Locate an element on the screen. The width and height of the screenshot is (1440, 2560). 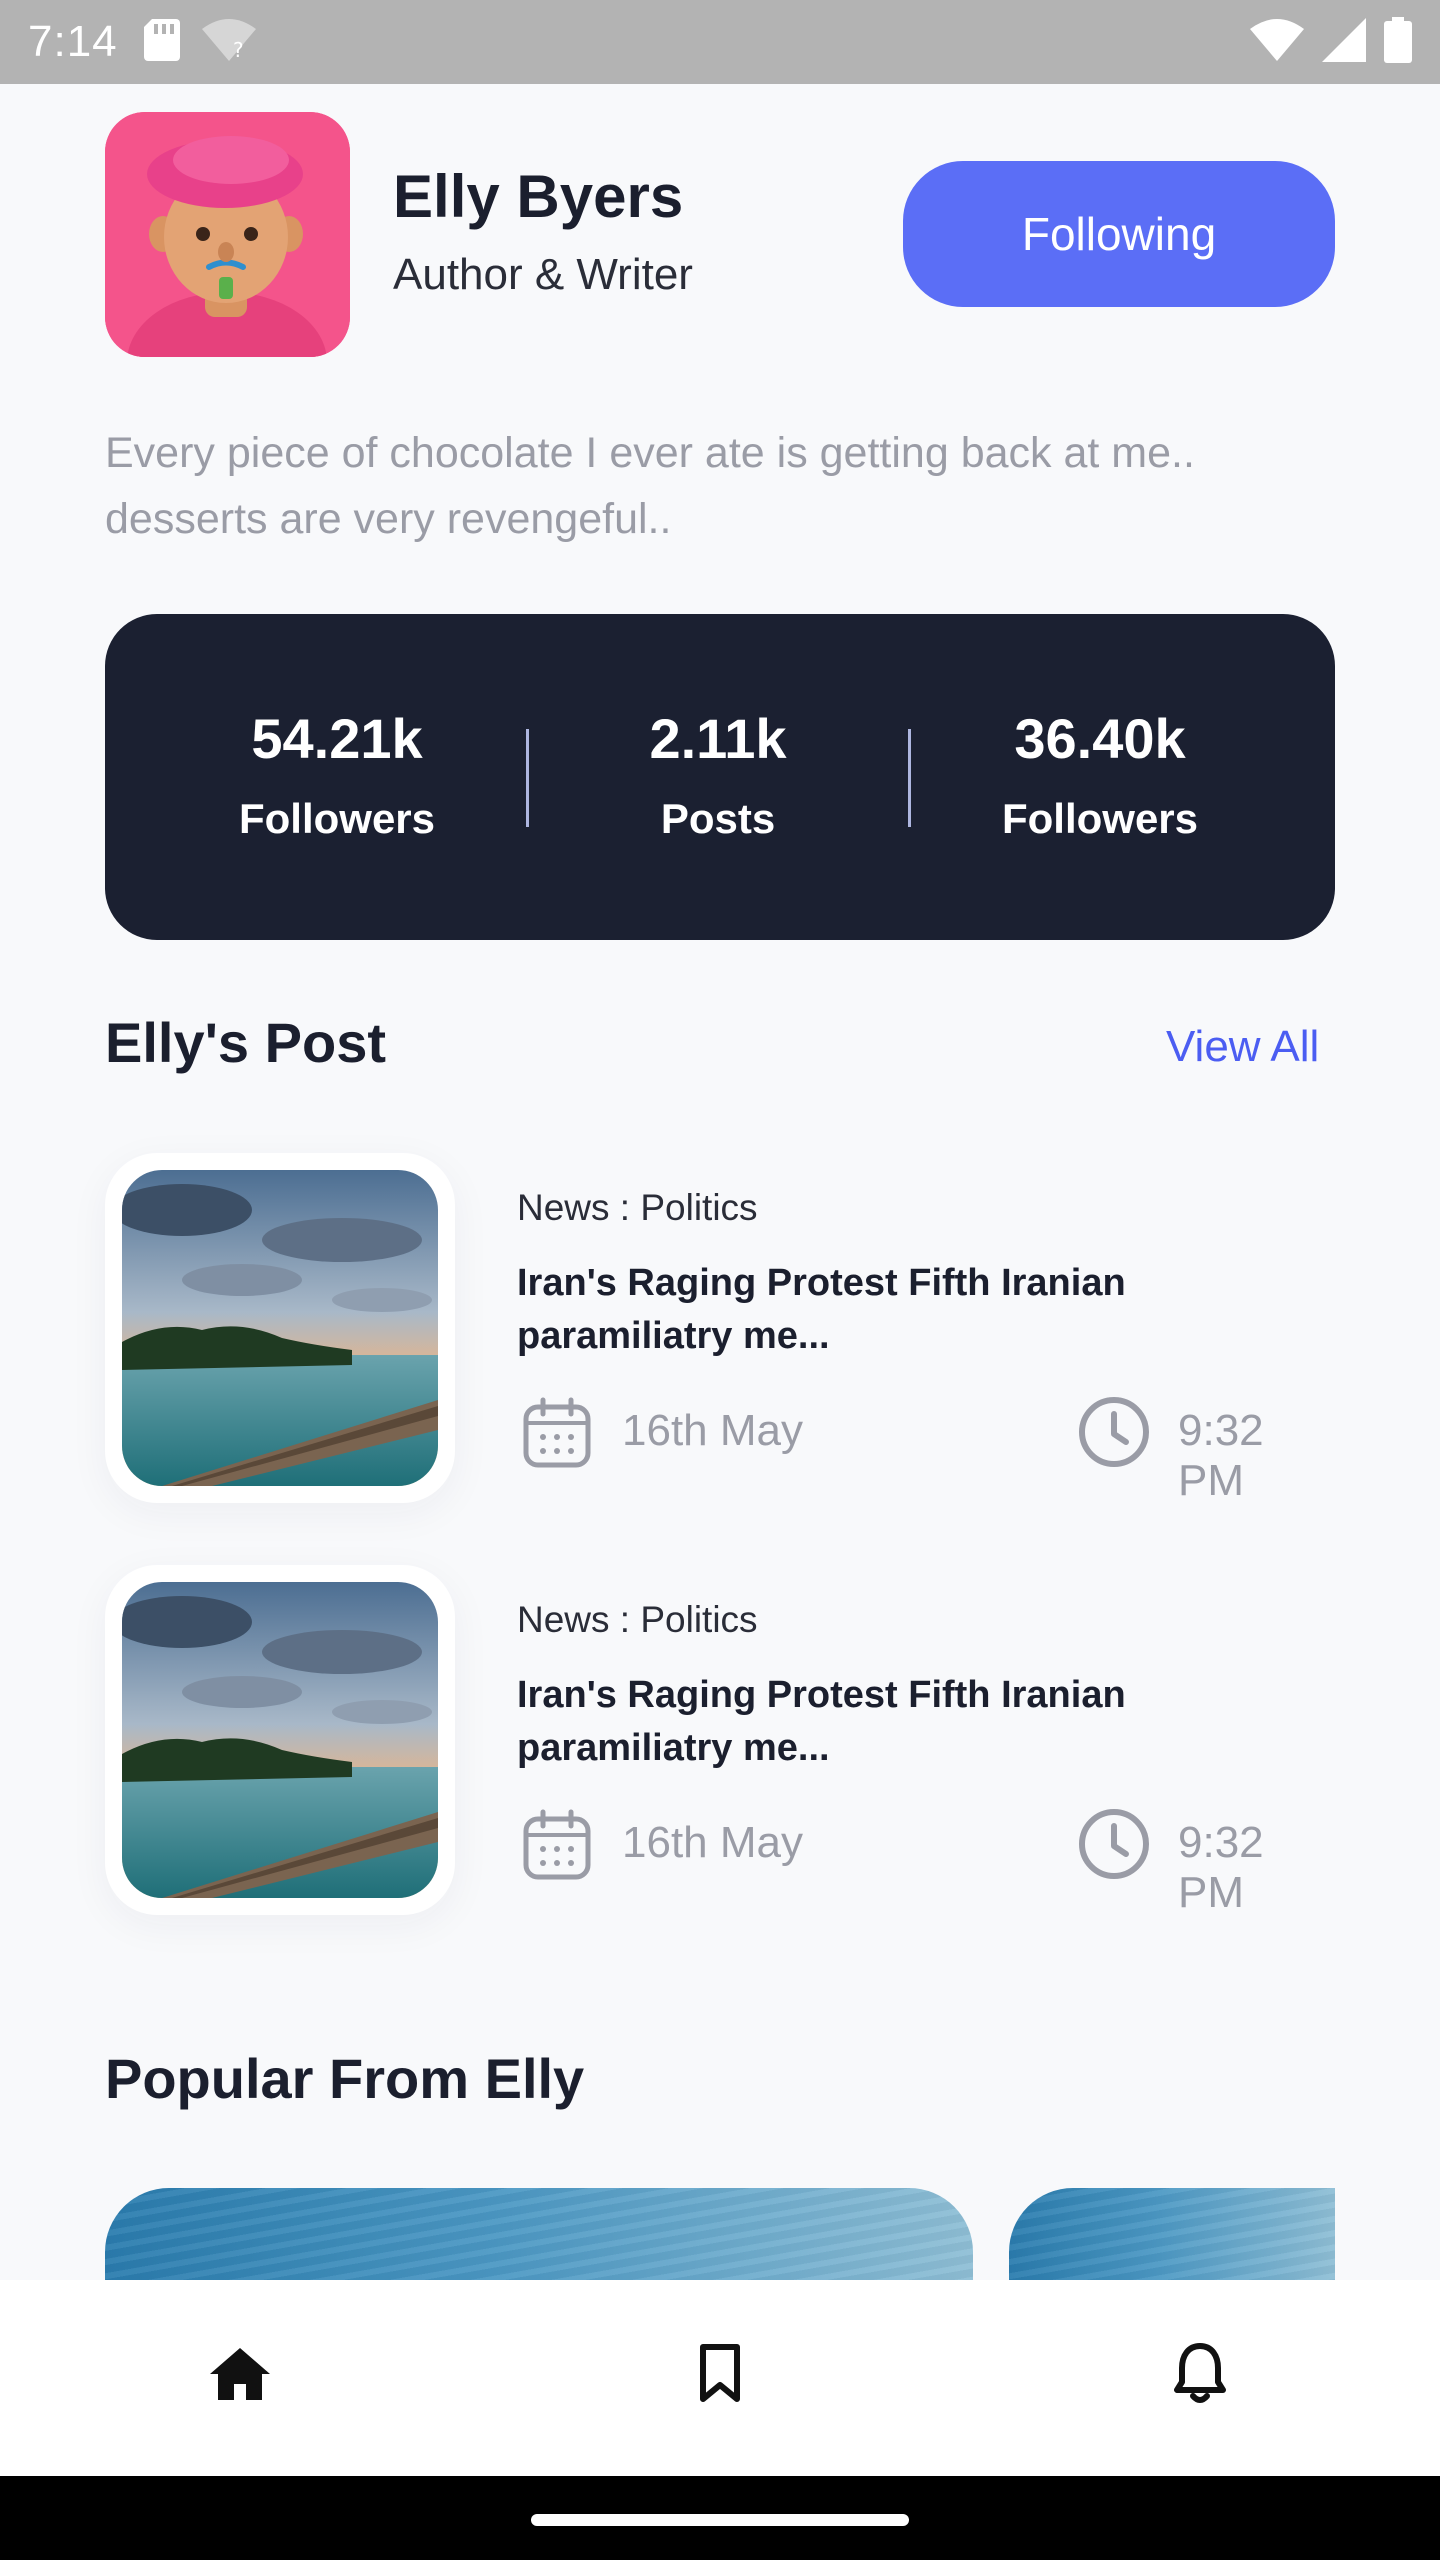
view-all-link: View All is located at coordinates (1242, 1047).